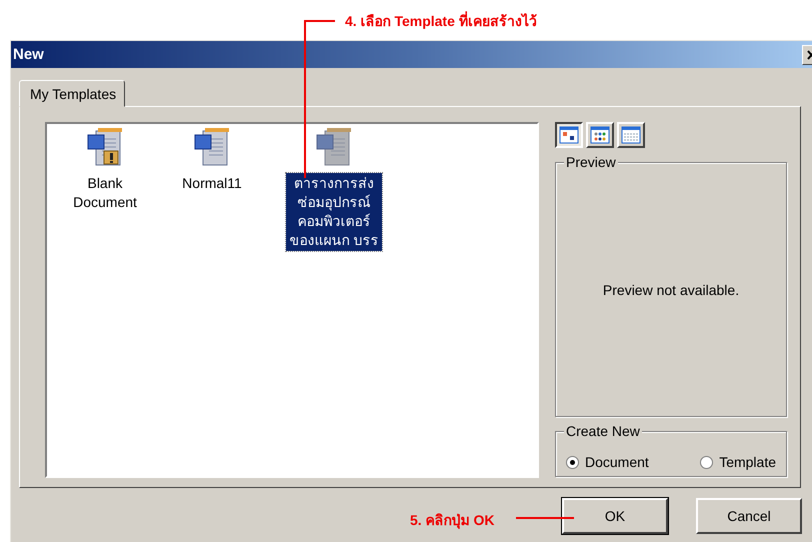 Image resolution: width=812 pixels, height=542 pixels. Describe the element at coordinates (631, 135) in the screenshot. I see `details-view-icon` at that location.